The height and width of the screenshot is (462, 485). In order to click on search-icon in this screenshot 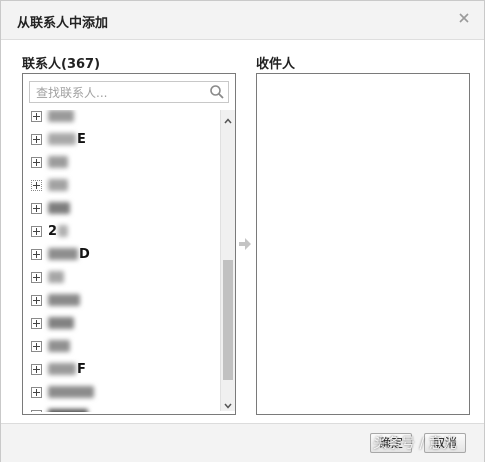, I will do `click(217, 92)`.